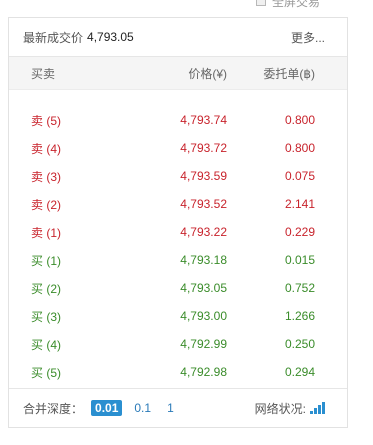 This screenshot has height=445, width=373. What do you see at coordinates (203, 120) in the screenshot?
I see `ask-price: 4,793.74` at bounding box center [203, 120].